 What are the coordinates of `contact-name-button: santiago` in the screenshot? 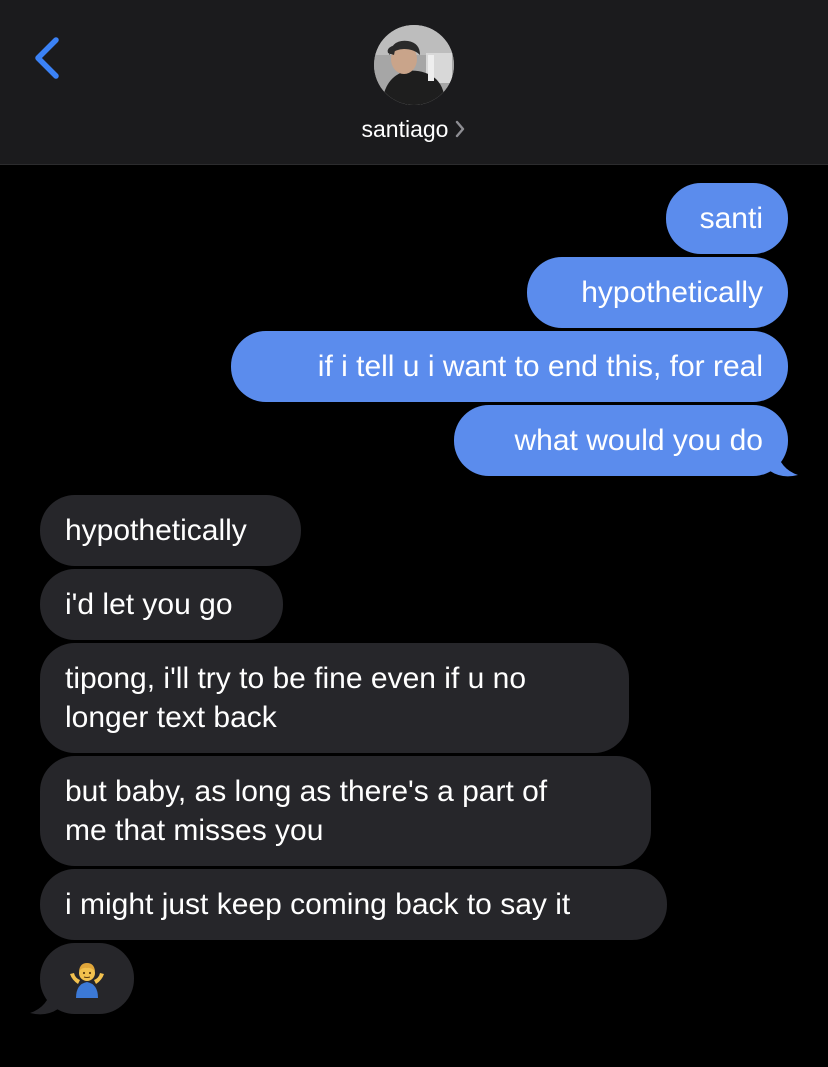 It's located at (414, 130).